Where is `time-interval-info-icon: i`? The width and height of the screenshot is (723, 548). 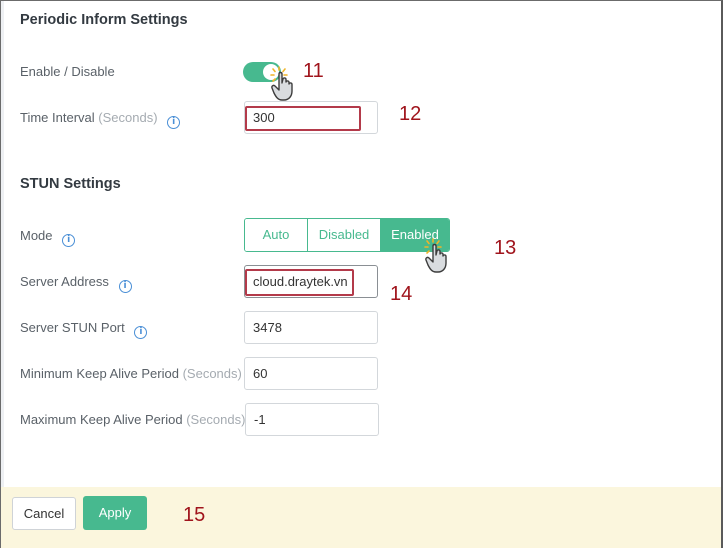
time-interval-info-icon: i is located at coordinates (174, 122).